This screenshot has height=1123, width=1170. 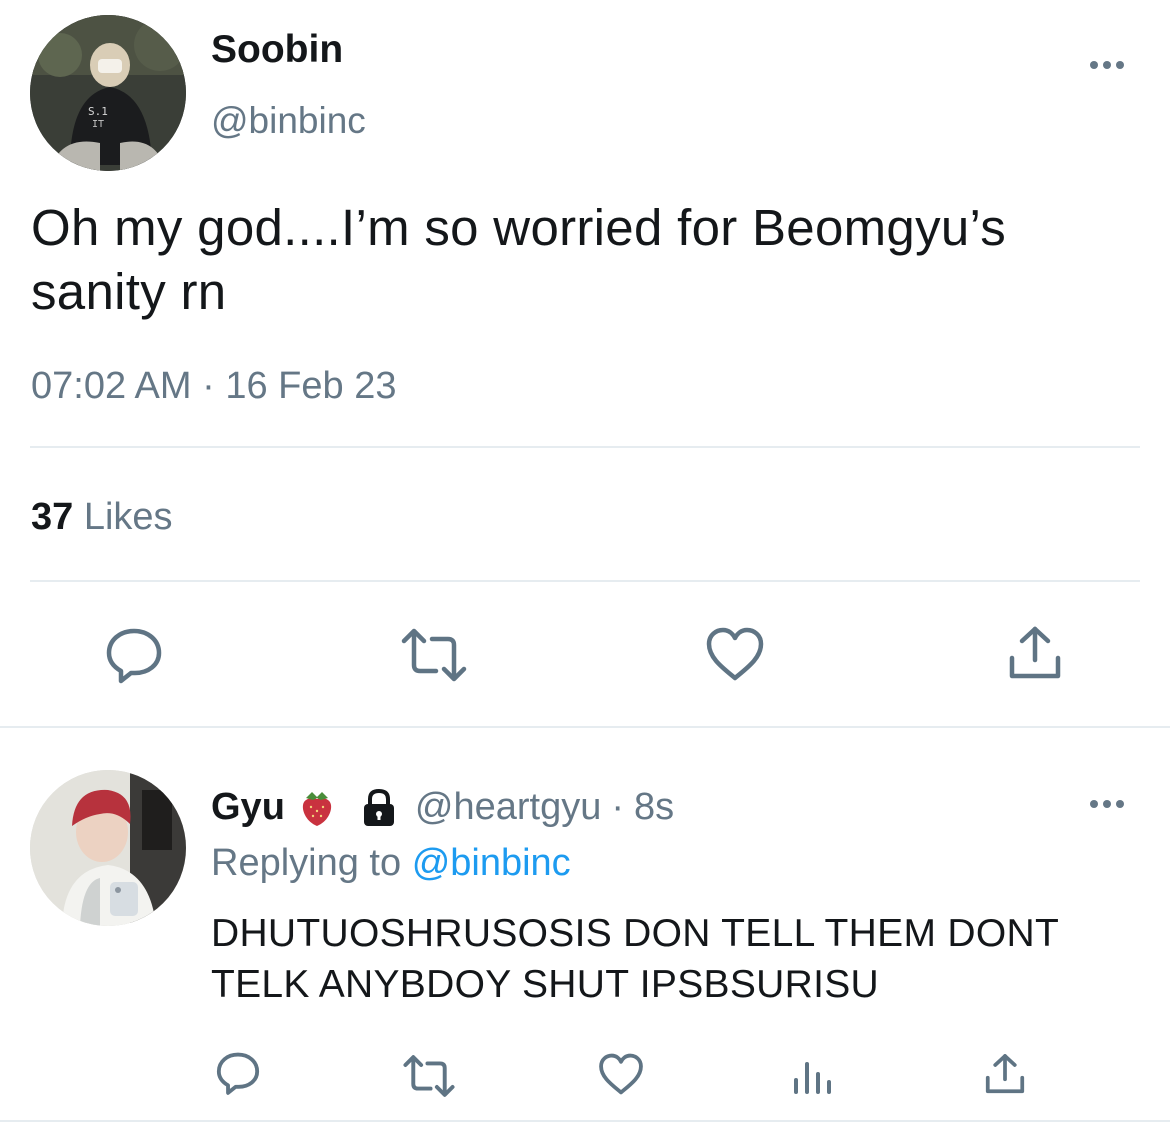 What do you see at coordinates (98, 124) in the screenshot?
I see `svg-text: IT` at bounding box center [98, 124].